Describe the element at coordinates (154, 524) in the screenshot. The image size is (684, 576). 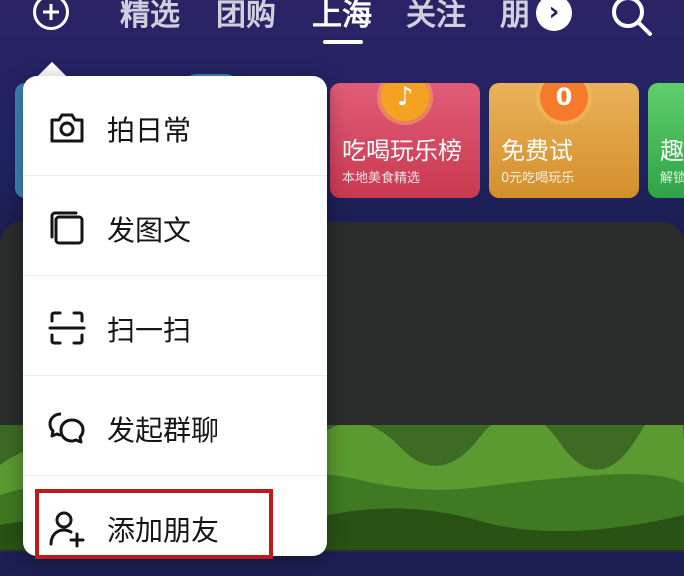
I see `highlight-box` at that location.